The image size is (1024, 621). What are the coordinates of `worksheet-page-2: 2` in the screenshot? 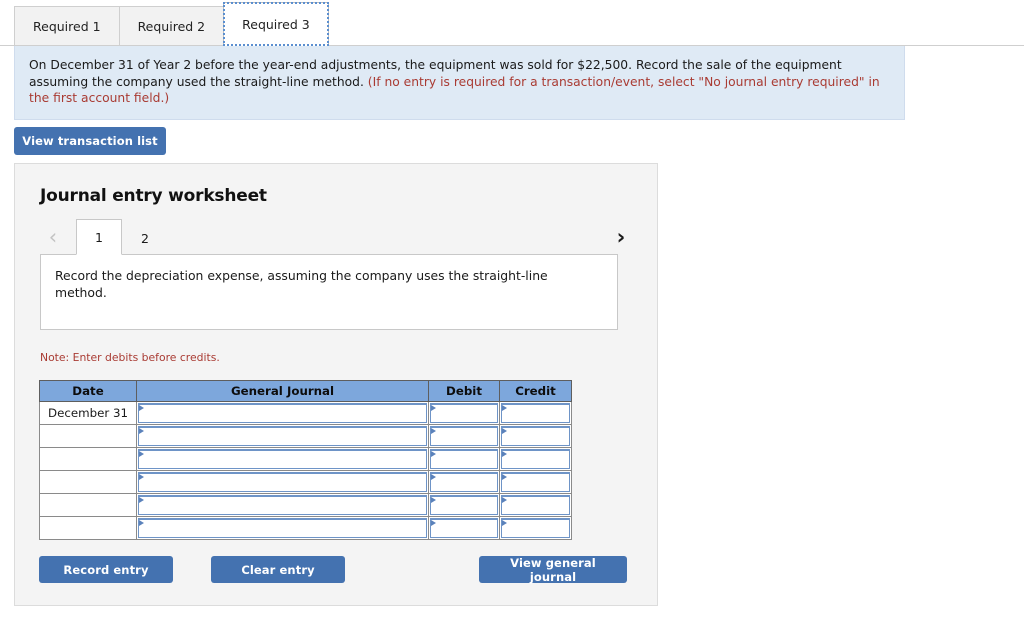 It's located at (145, 238).